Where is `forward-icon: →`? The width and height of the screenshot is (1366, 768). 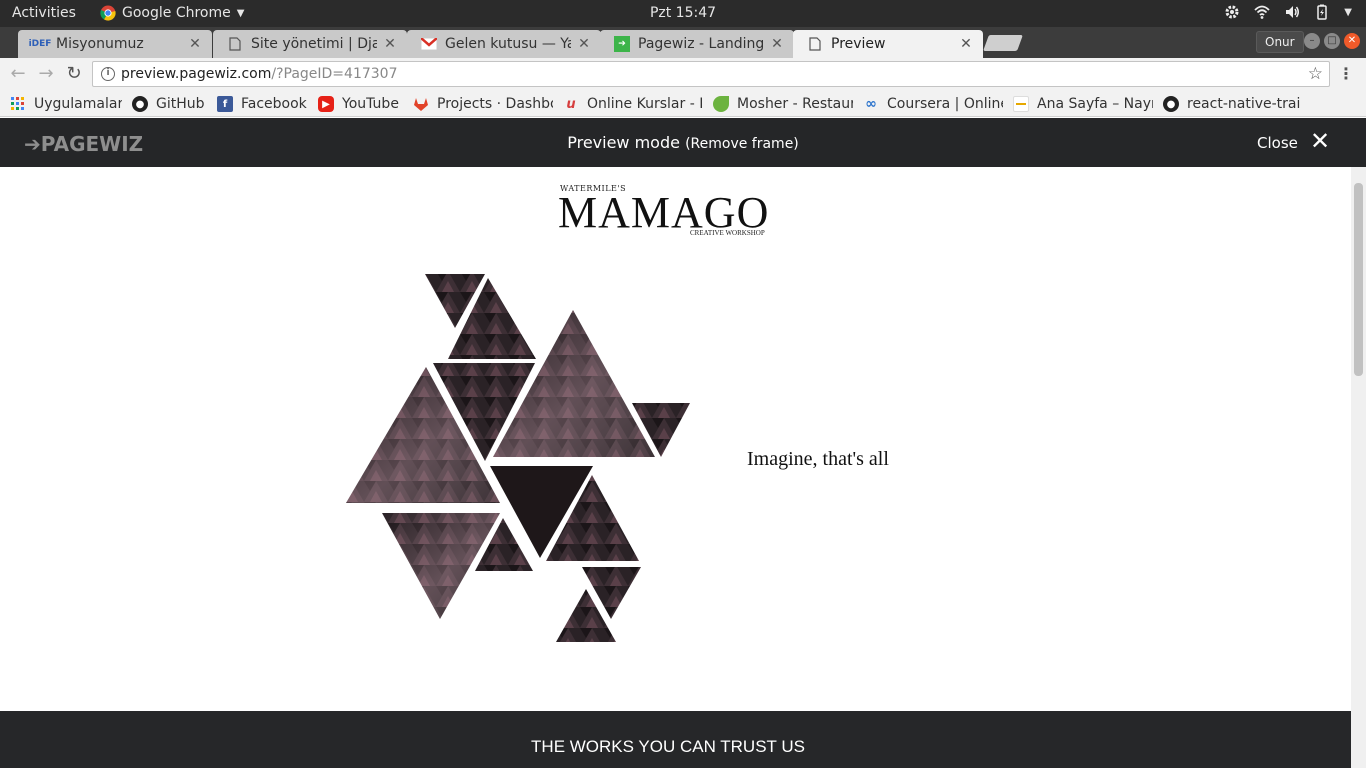 forward-icon: → is located at coordinates (46, 74).